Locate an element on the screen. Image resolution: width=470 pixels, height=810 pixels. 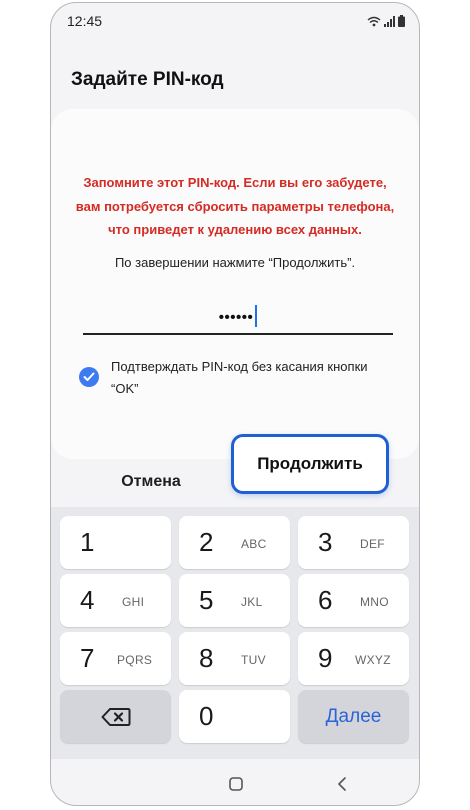
key-letters: WXYZ is located at coordinates (373, 660).